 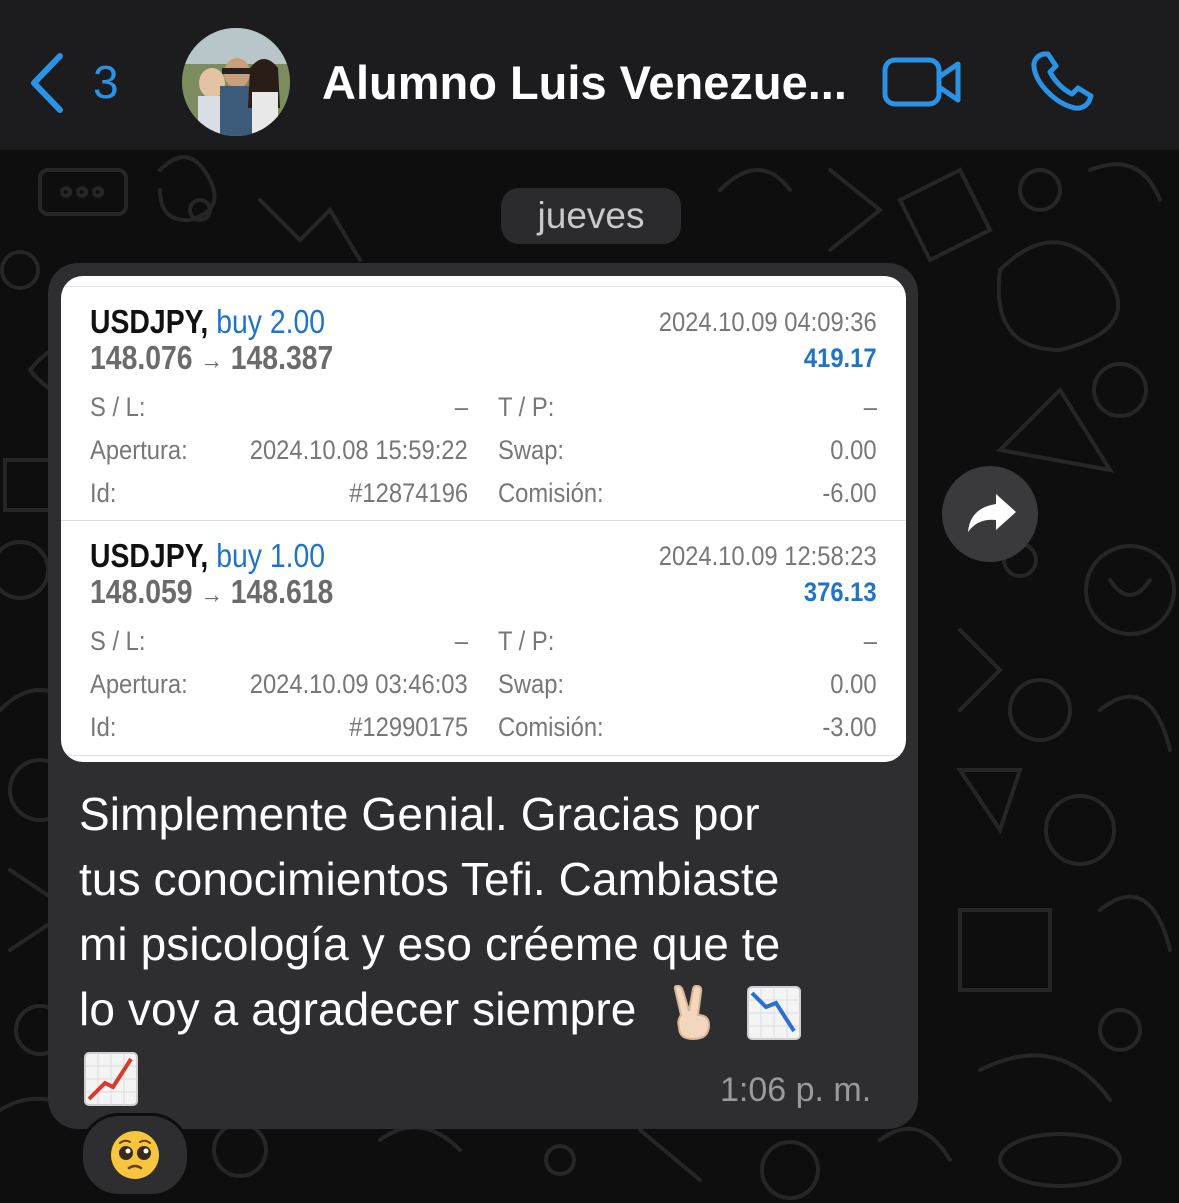 What do you see at coordinates (236, 82) in the screenshot?
I see `contact-avatar` at bounding box center [236, 82].